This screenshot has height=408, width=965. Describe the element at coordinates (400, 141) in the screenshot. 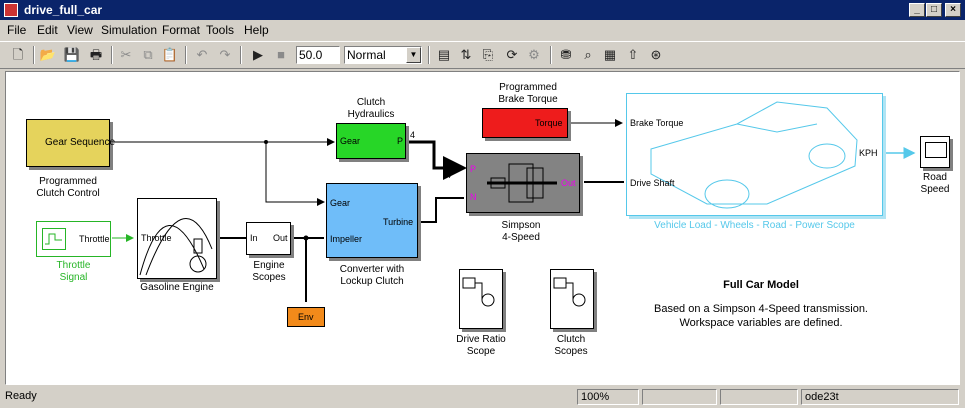

I see `clutch-hydraulics-p-port: P` at that location.